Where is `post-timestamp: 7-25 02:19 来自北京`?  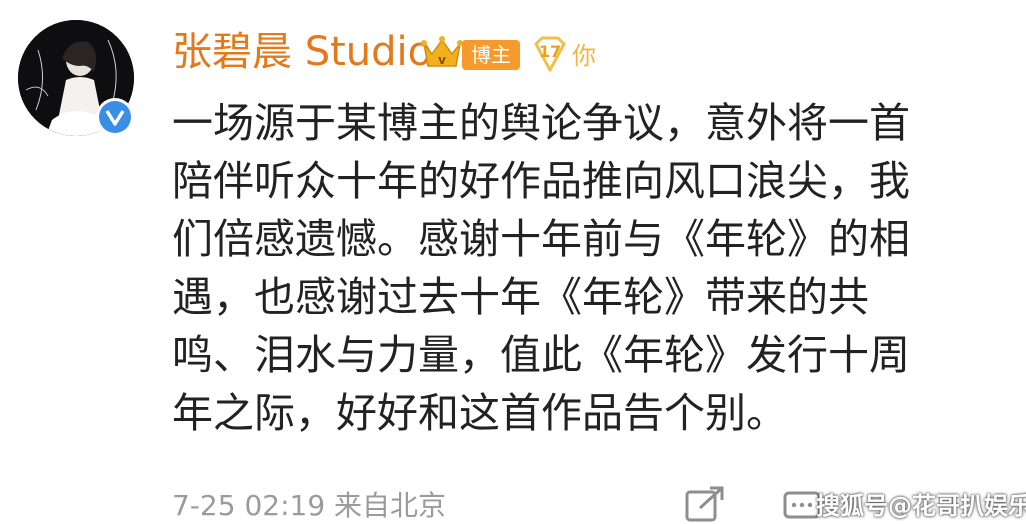 post-timestamp: 7-25 02:19 来自北京 is located at coordinates (309, 505).